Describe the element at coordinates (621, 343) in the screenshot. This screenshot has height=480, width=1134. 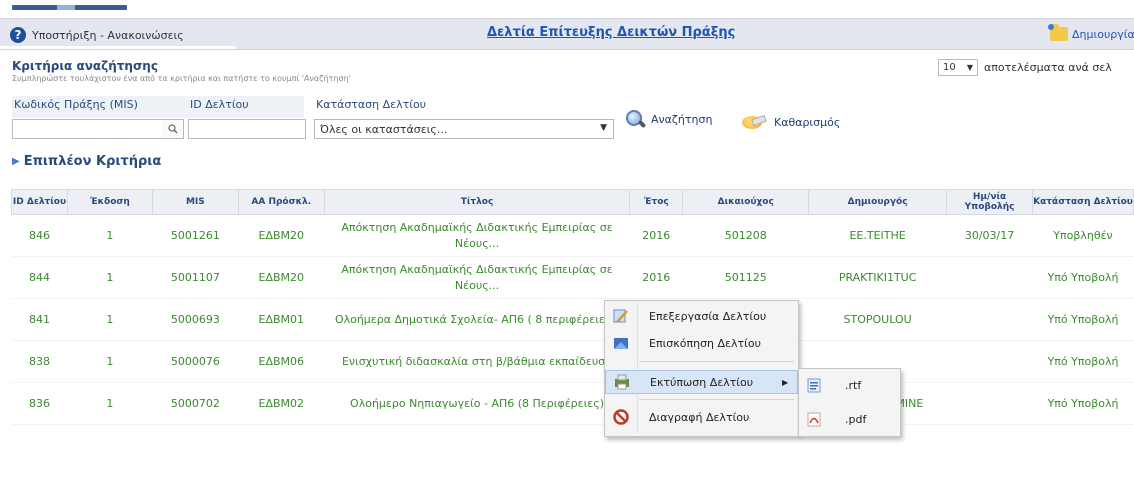
I see `preview-icon` at that location.